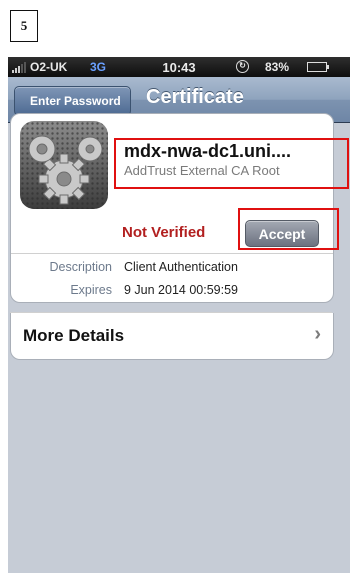 The height and width of the screenshot is (573, 352). Describe the element at coordinates (80, 267) in the screenshot. I see `description-label: Description` at that location.